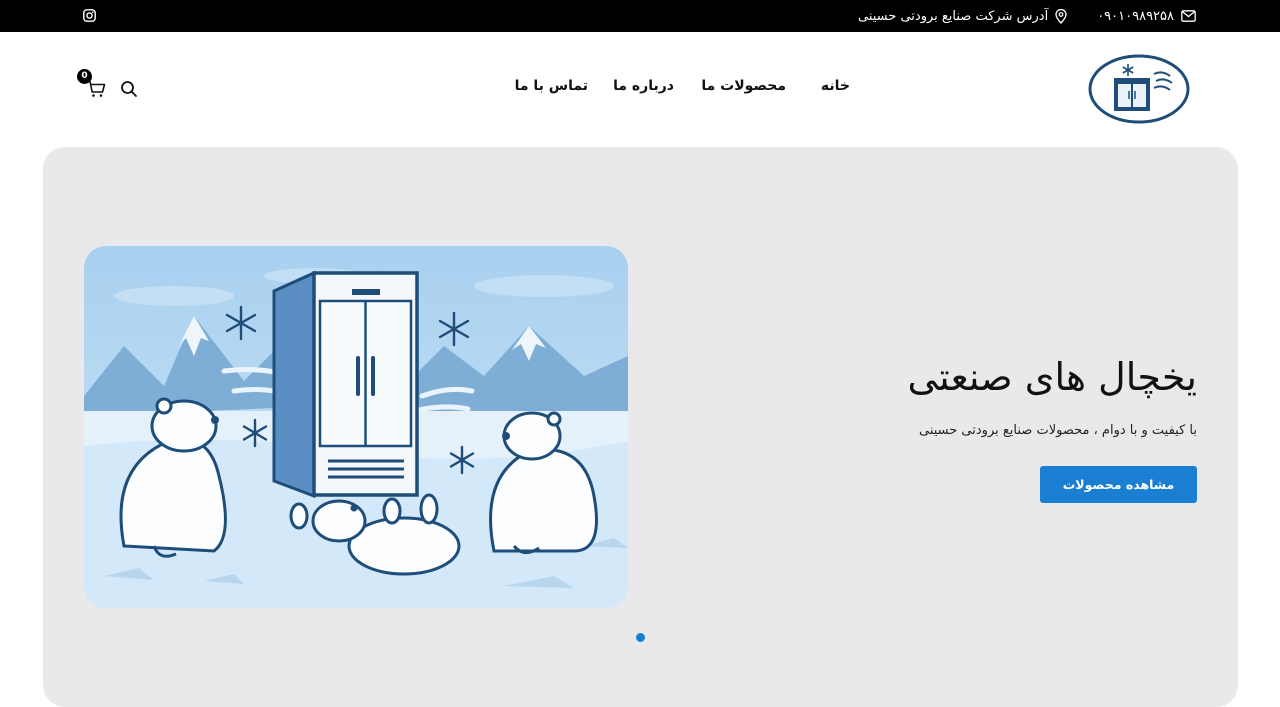 The image size is (1280, 707). What do you see at coordinates (953, 16) in the screenshot?
I see `address-text: آدرس شرکت صنایع برودتی حسینی` at bounding box center [953, 16].